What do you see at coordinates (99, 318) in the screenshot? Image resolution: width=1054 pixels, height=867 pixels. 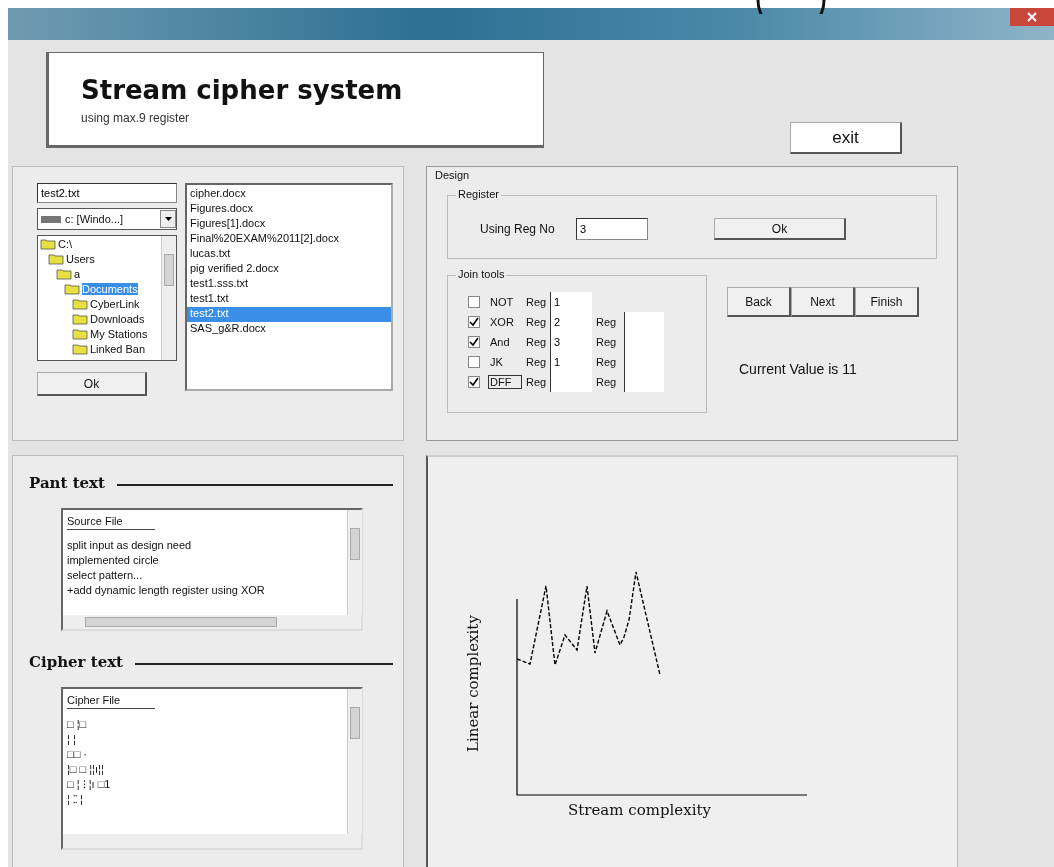 I see `folder-item: Downloads` at bounding box center [99, 318].